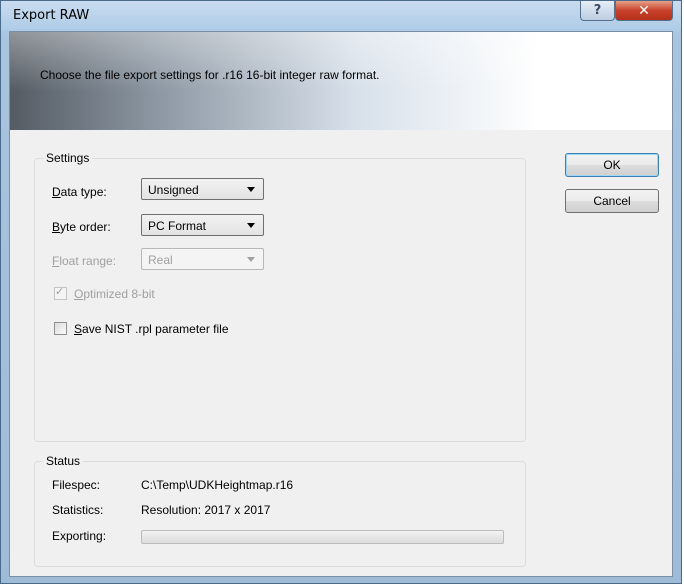 The image size is (684, 586). What do you see at coordinates (81, 227) in the screenshot?
I see `byte-order-label: Byte order:` at bounding box center [81, 227].